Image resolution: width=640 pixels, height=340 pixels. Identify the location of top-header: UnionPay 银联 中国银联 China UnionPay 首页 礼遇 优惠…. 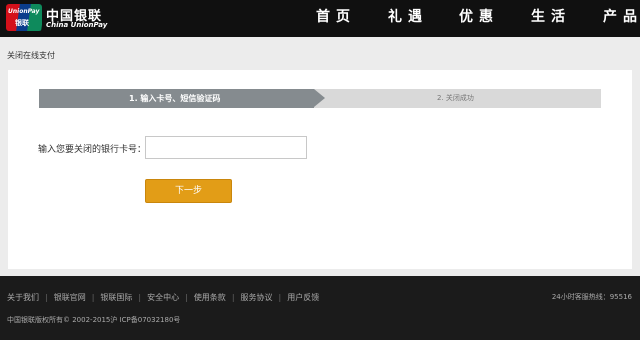
(320, 18).